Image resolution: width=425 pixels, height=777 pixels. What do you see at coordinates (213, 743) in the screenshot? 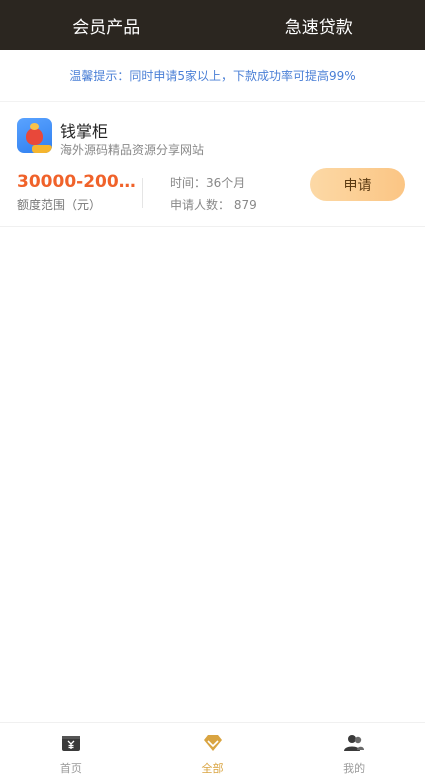
I see `diamond-icon` at bounding box center [213, 743].